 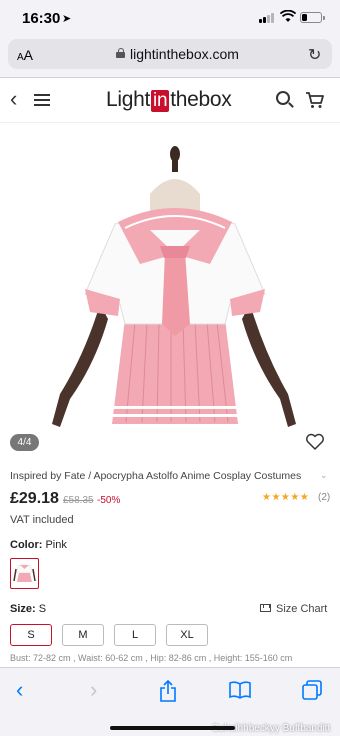 What do you see at coordinates (288, 16) in the screenshot?
I see `wifi-icon` at bounding box center [288, 16].